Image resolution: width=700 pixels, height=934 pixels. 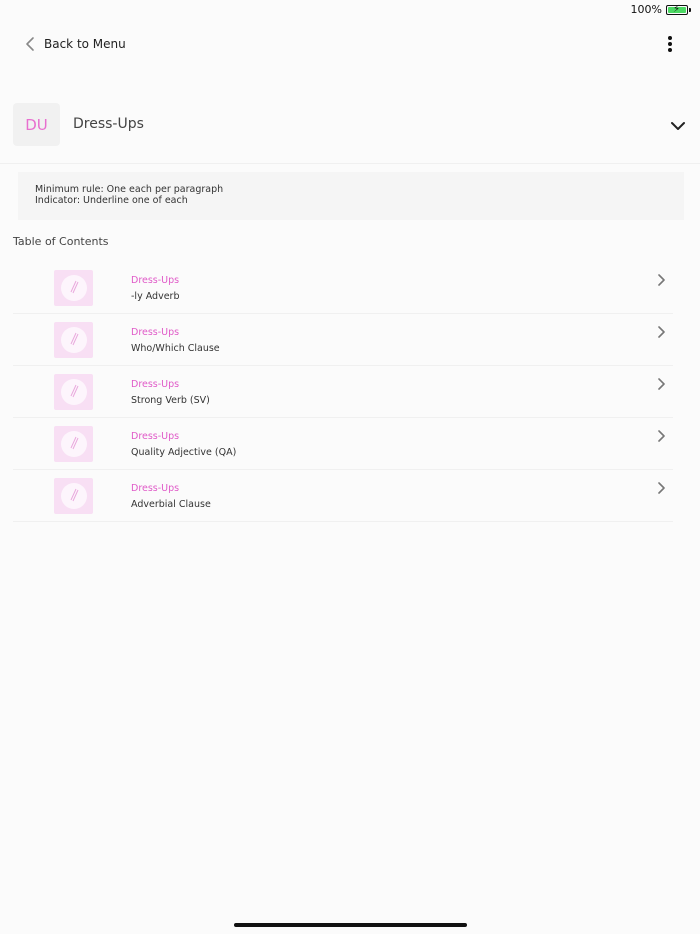 What do you see at coordinates (343, 444) in the screenshot?
I see `toc-item: Dress-Ups Quality Adjective (QA)` at bounding box center [343, 444].